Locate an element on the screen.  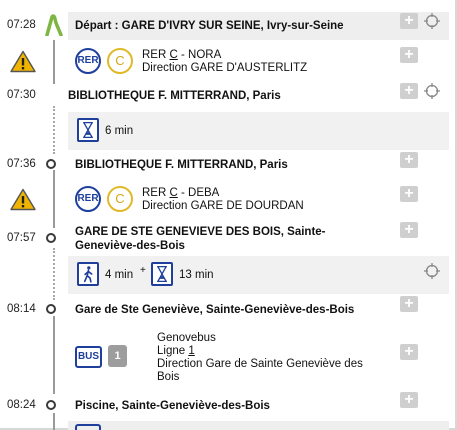
departure-time: 07:28 is located at coordinates (21, 25).